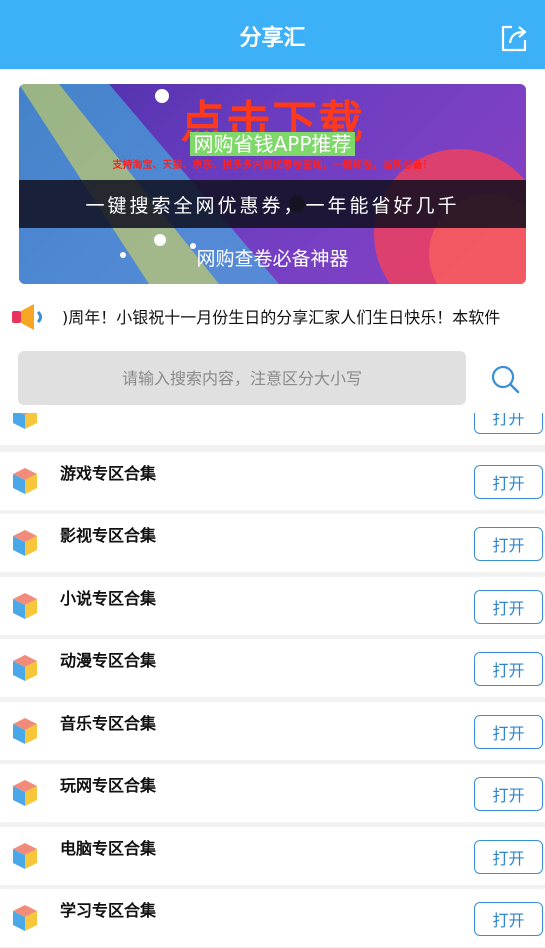 Image resolution: width=545 pixels, height=948 pixels. Describe the element at coordinates (108, 598) in the screenshot. I see `item-name: 小说专区合集` at that location.